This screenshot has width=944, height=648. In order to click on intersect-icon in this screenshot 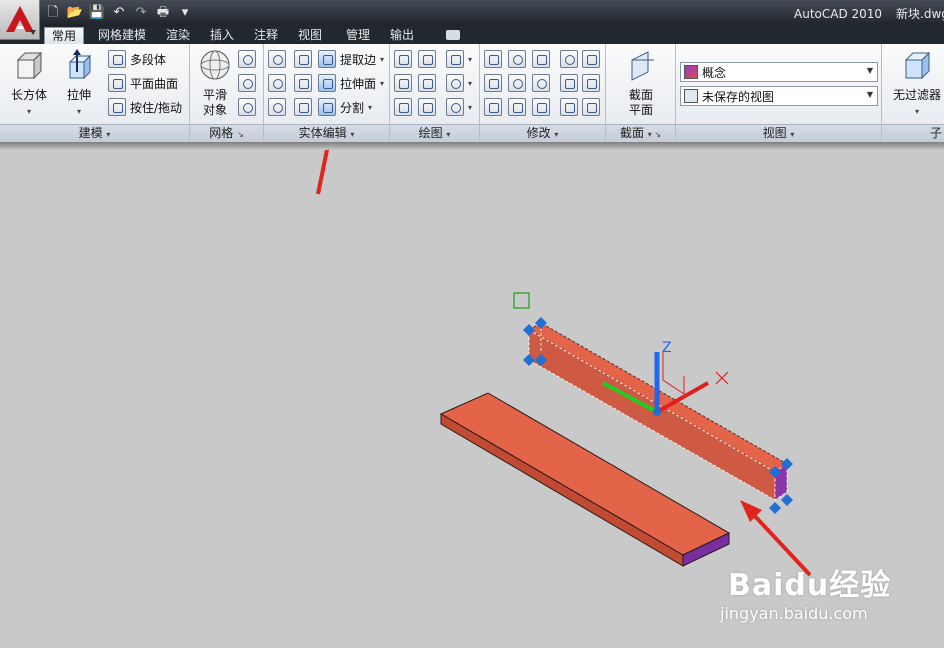, I will do `click(277, 107)`.